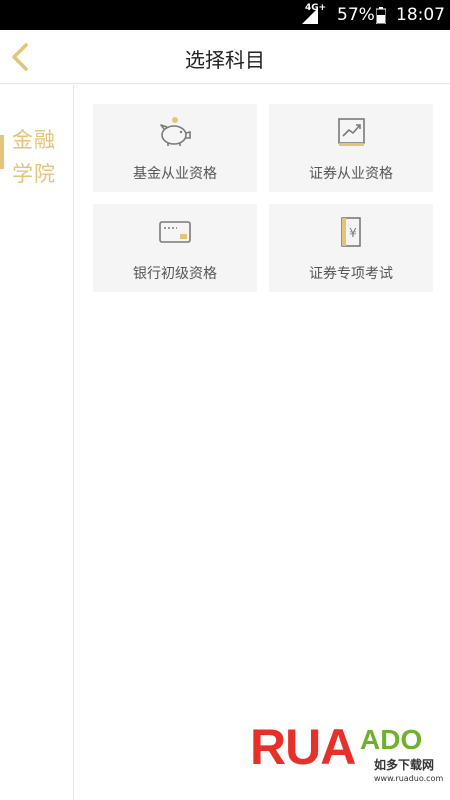 Image resolution: width=450 pixels, height=800 pixels. I want to click on bank-card-icon, so click(175, 232).